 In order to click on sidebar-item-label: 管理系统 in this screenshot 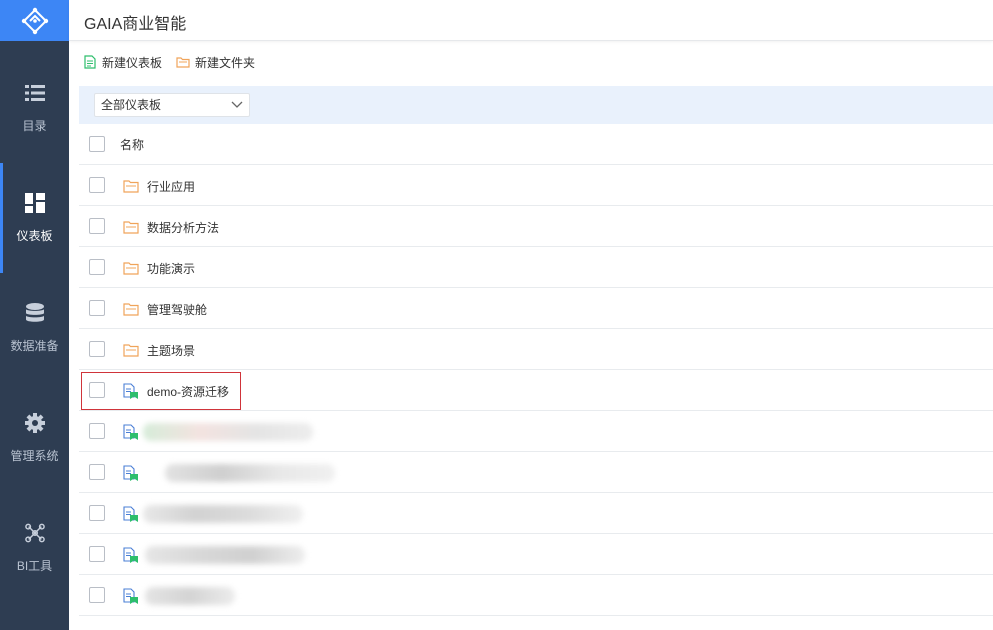, I will do `click(34, 455)`.